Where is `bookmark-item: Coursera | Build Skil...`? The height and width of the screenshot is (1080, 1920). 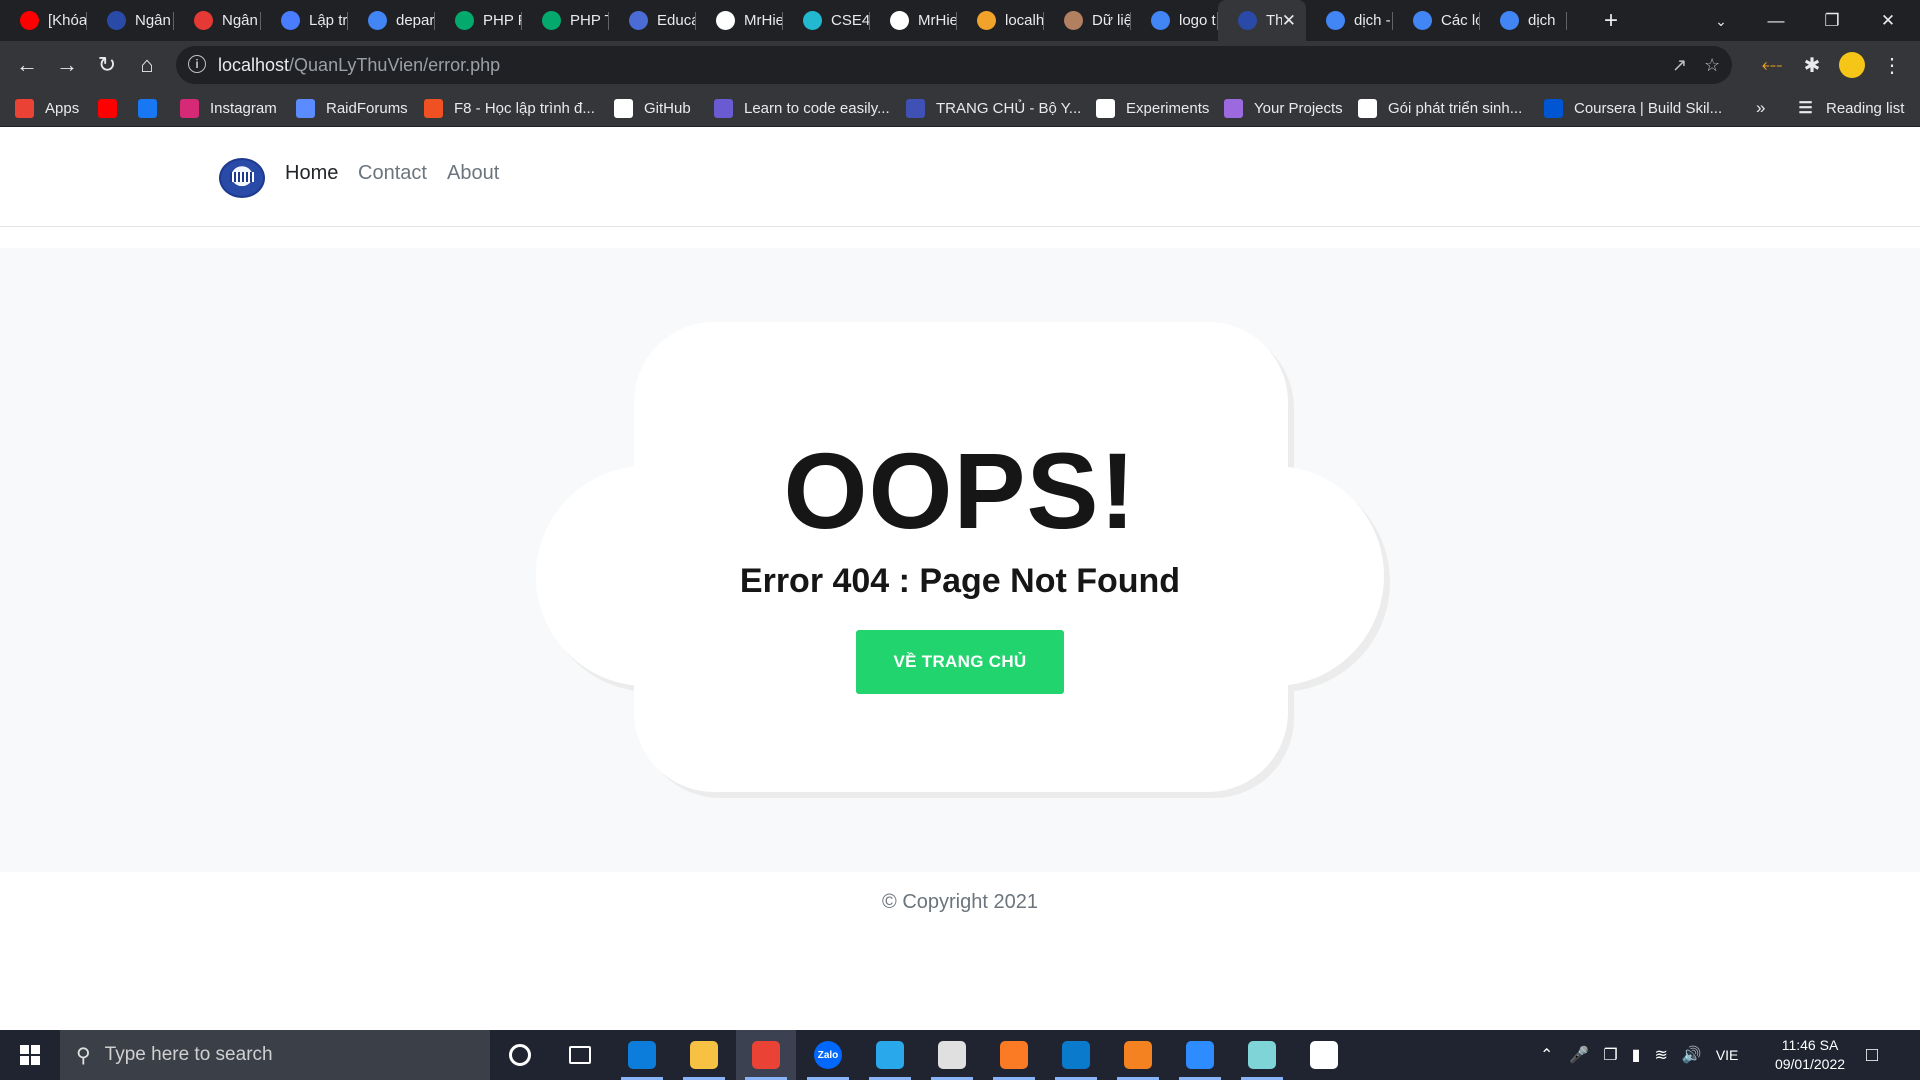 bookmark-item: Coursera | Build Skil... is located at coordinates (1633, 108).